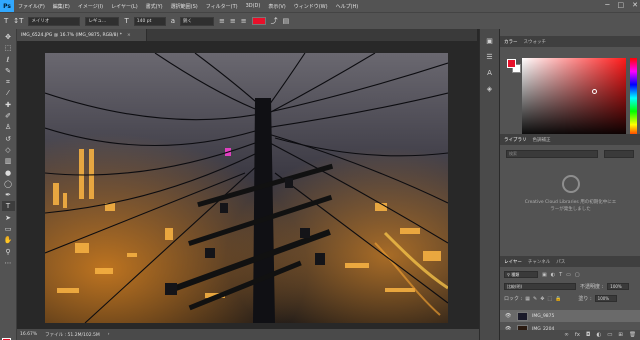 This screenshot has width=640, height=340. I want to click on status-arrow-icon: ›, so click(109, 334).